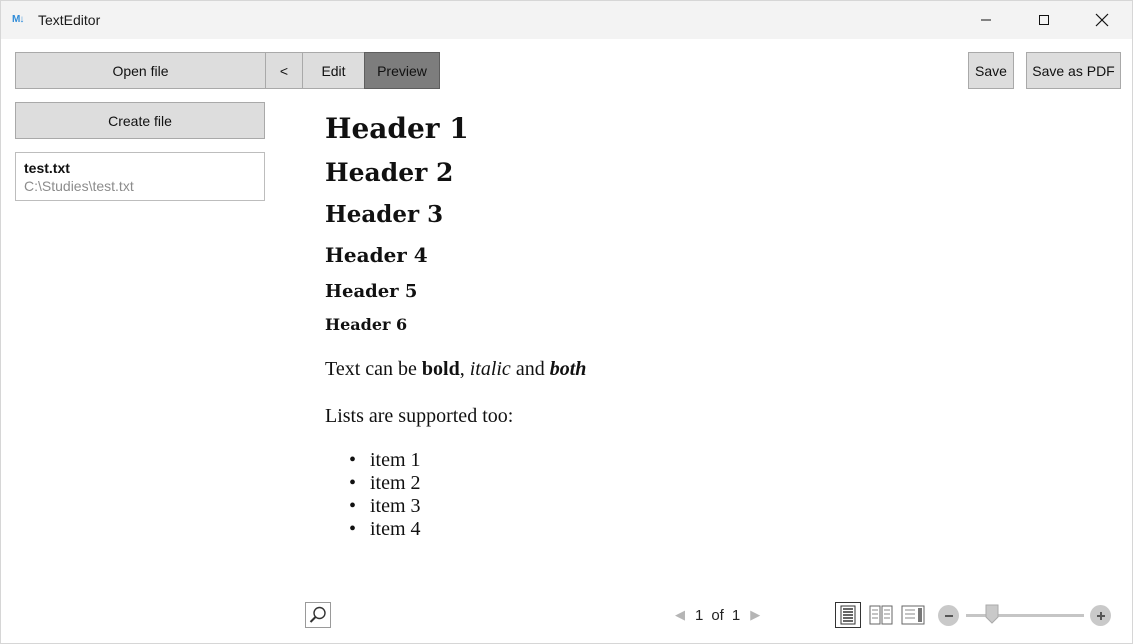  I want to click on preview-mode-button: Preview, so click(402, 70).